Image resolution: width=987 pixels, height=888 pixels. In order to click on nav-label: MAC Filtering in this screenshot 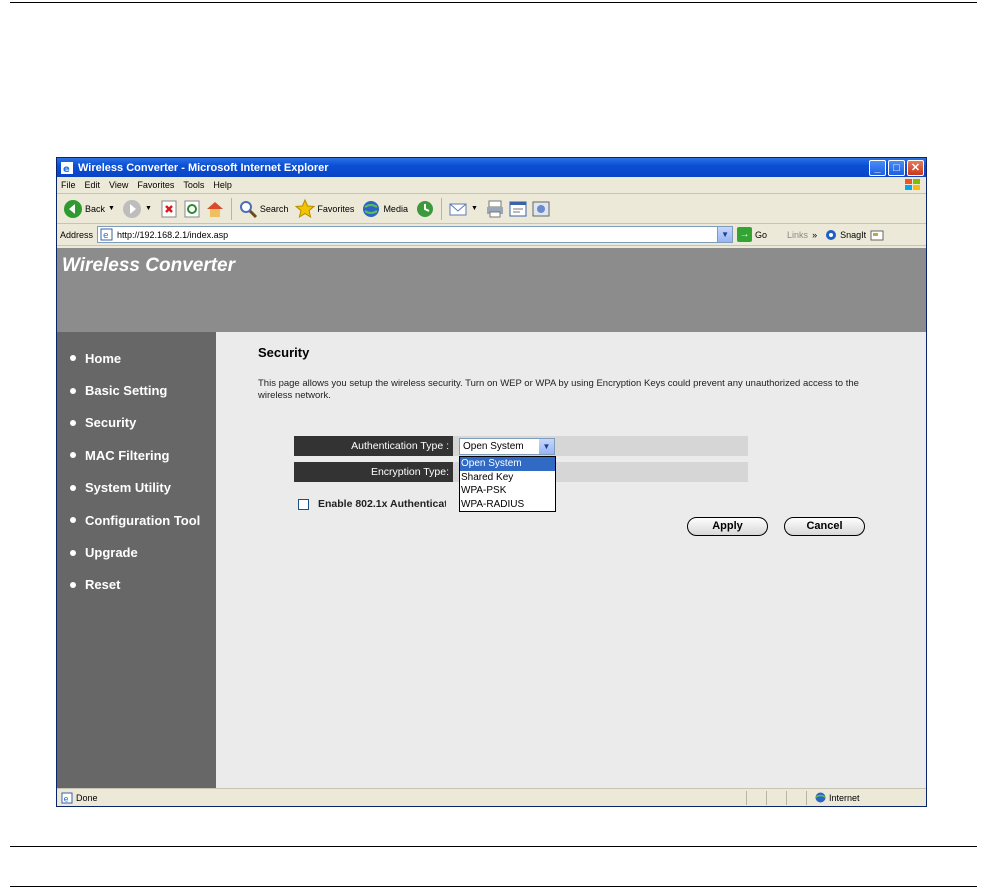, I will do `click(127, 455)`.